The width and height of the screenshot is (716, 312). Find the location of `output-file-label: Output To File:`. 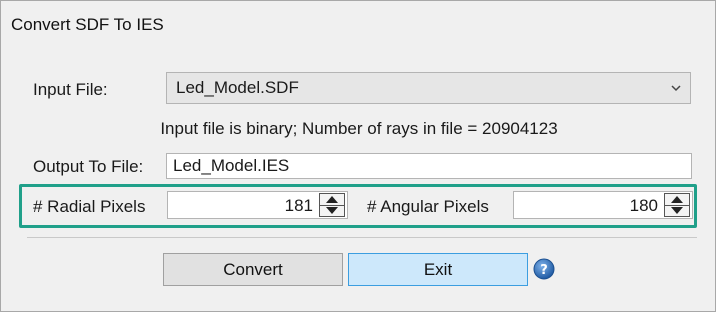

output-file-label: Output To File: is located at coordinates (88, 166).